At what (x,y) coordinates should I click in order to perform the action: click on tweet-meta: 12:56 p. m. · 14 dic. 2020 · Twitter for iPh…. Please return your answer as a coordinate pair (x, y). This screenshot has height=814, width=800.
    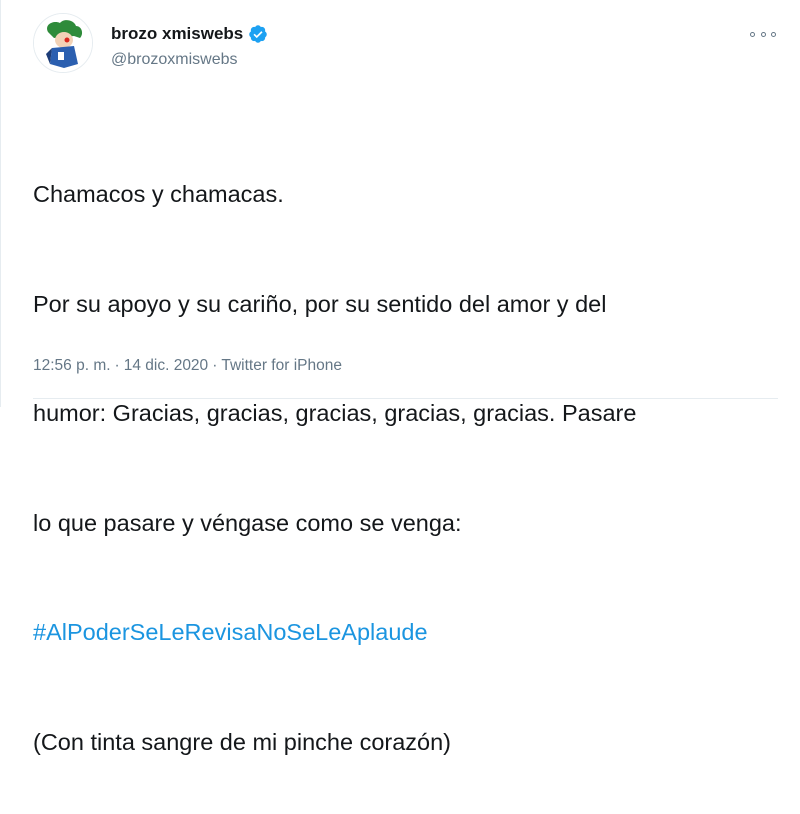
    Looking at the image, I should click on (187, 366).